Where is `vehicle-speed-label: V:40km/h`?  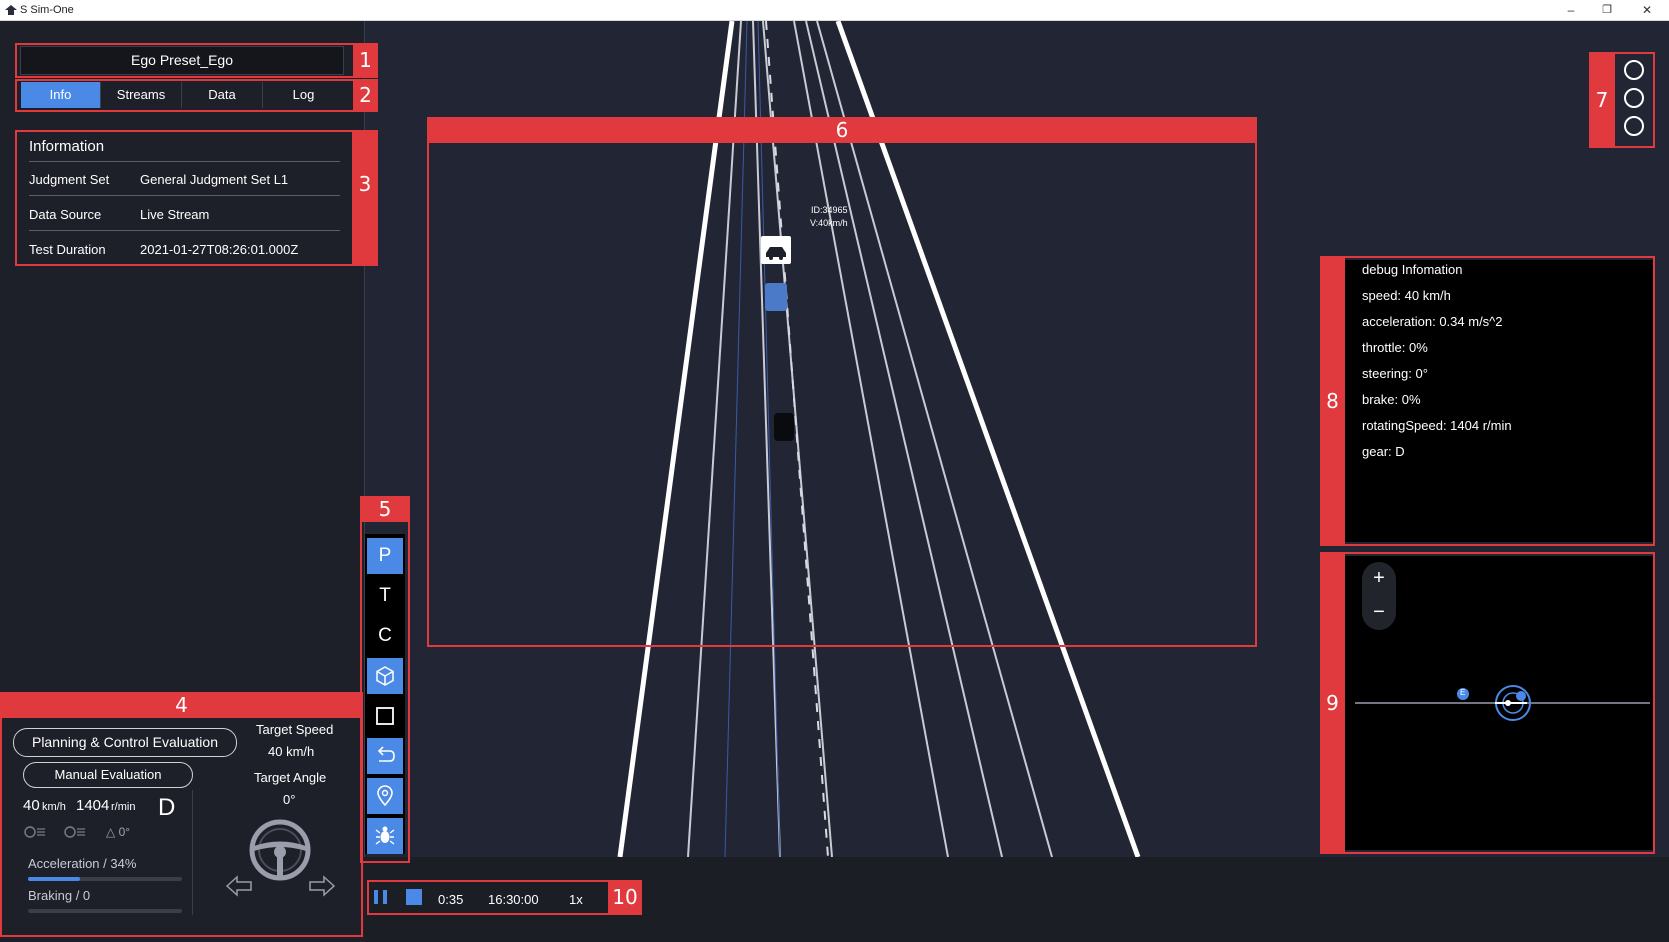 vehicle-speed-label: V:40km/h is located at coordinates (829, 223).